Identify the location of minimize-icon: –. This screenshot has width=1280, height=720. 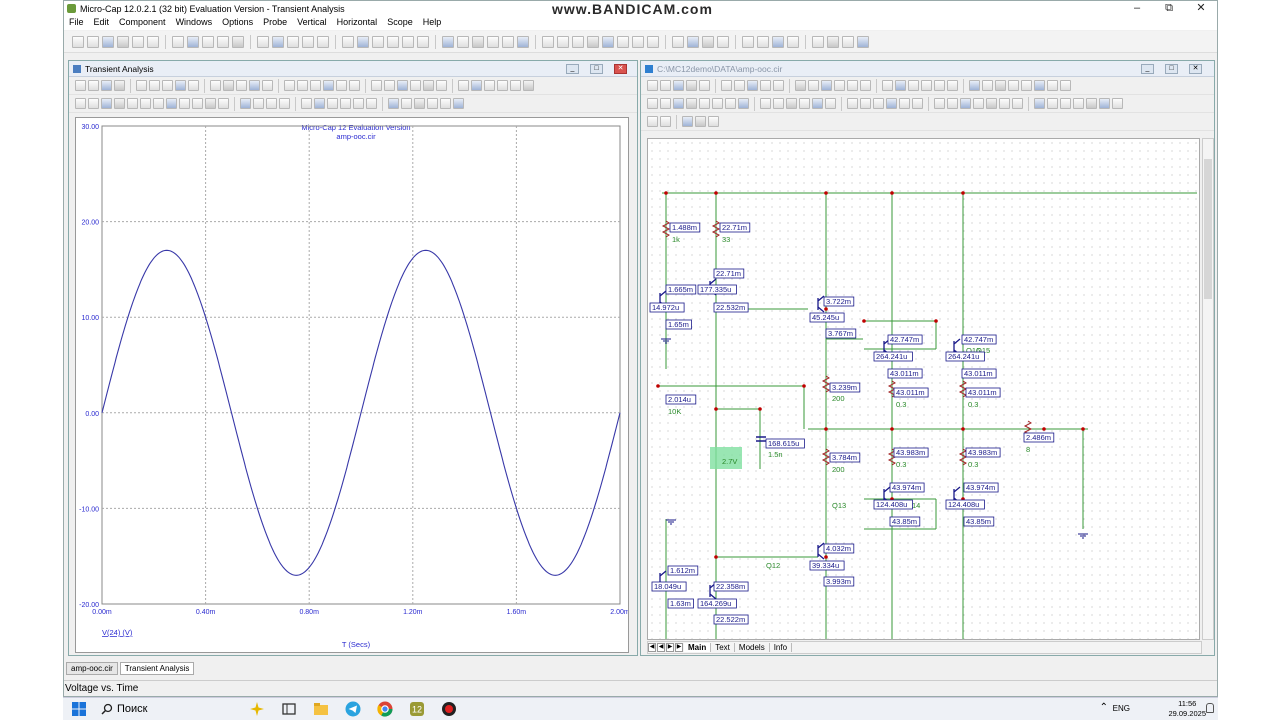
(1137, 8).